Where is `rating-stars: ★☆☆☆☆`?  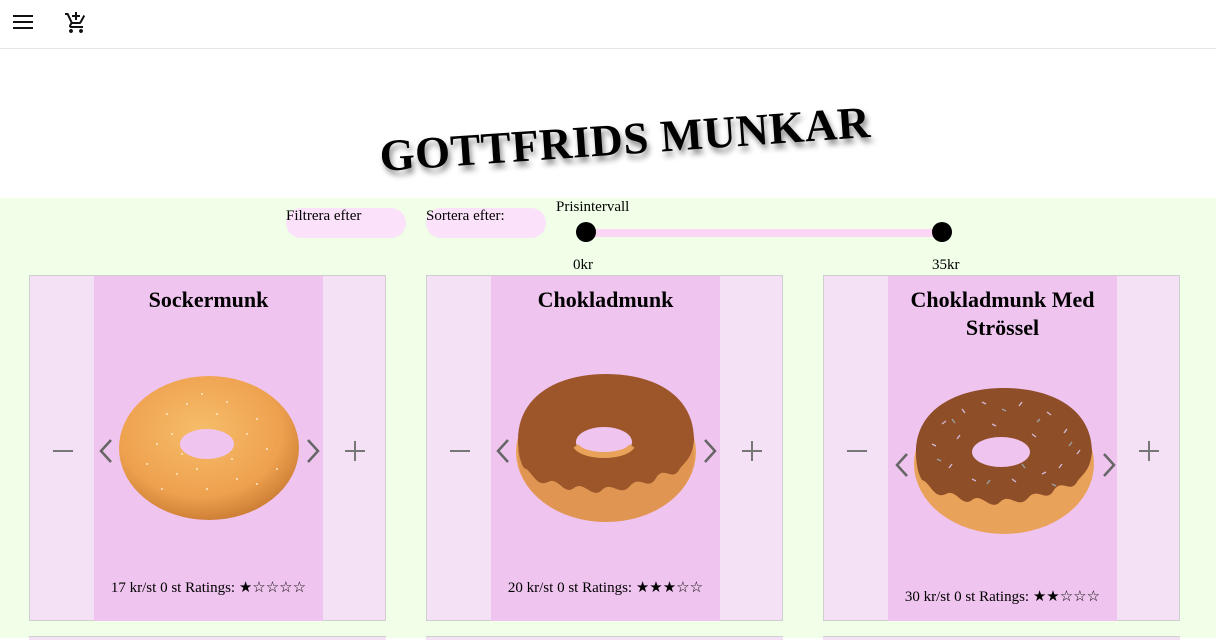 rating-stars: ★☆☆☆☆ is located at coordinates (272, 588).